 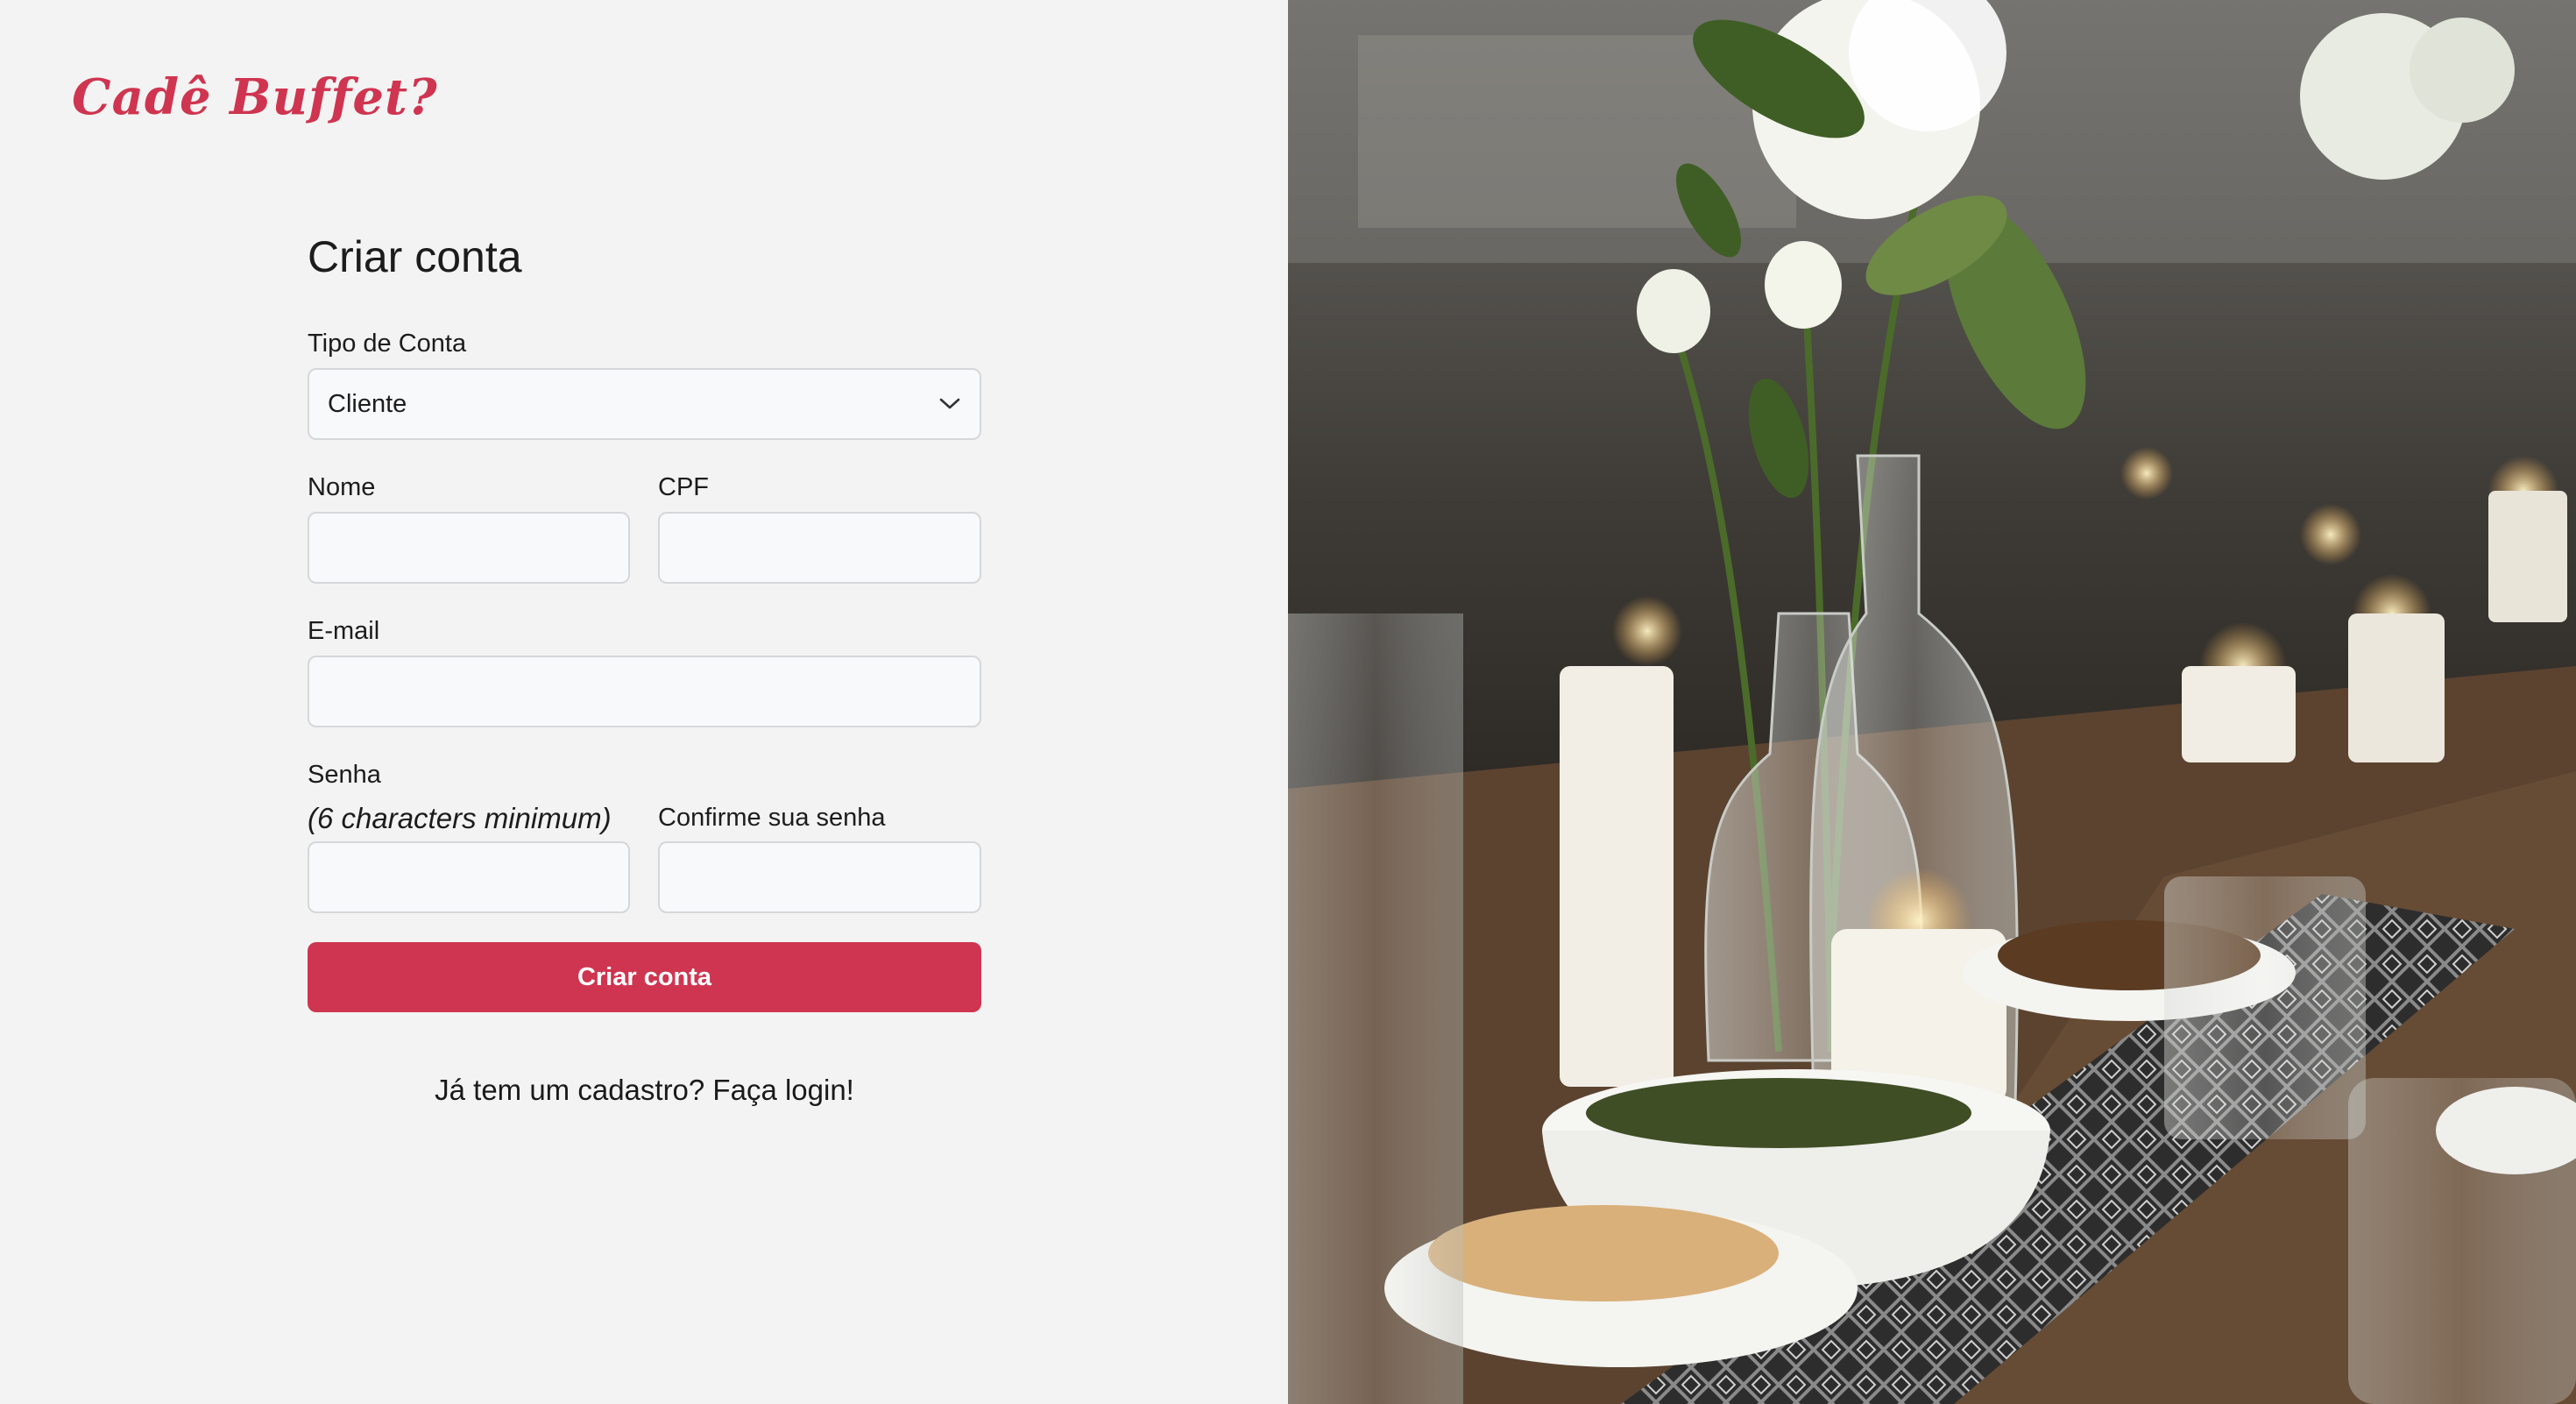 What do you see at coordinates (819, 548) in the screenshot?
I see `cpf-input` at bounding box center [819, 548].